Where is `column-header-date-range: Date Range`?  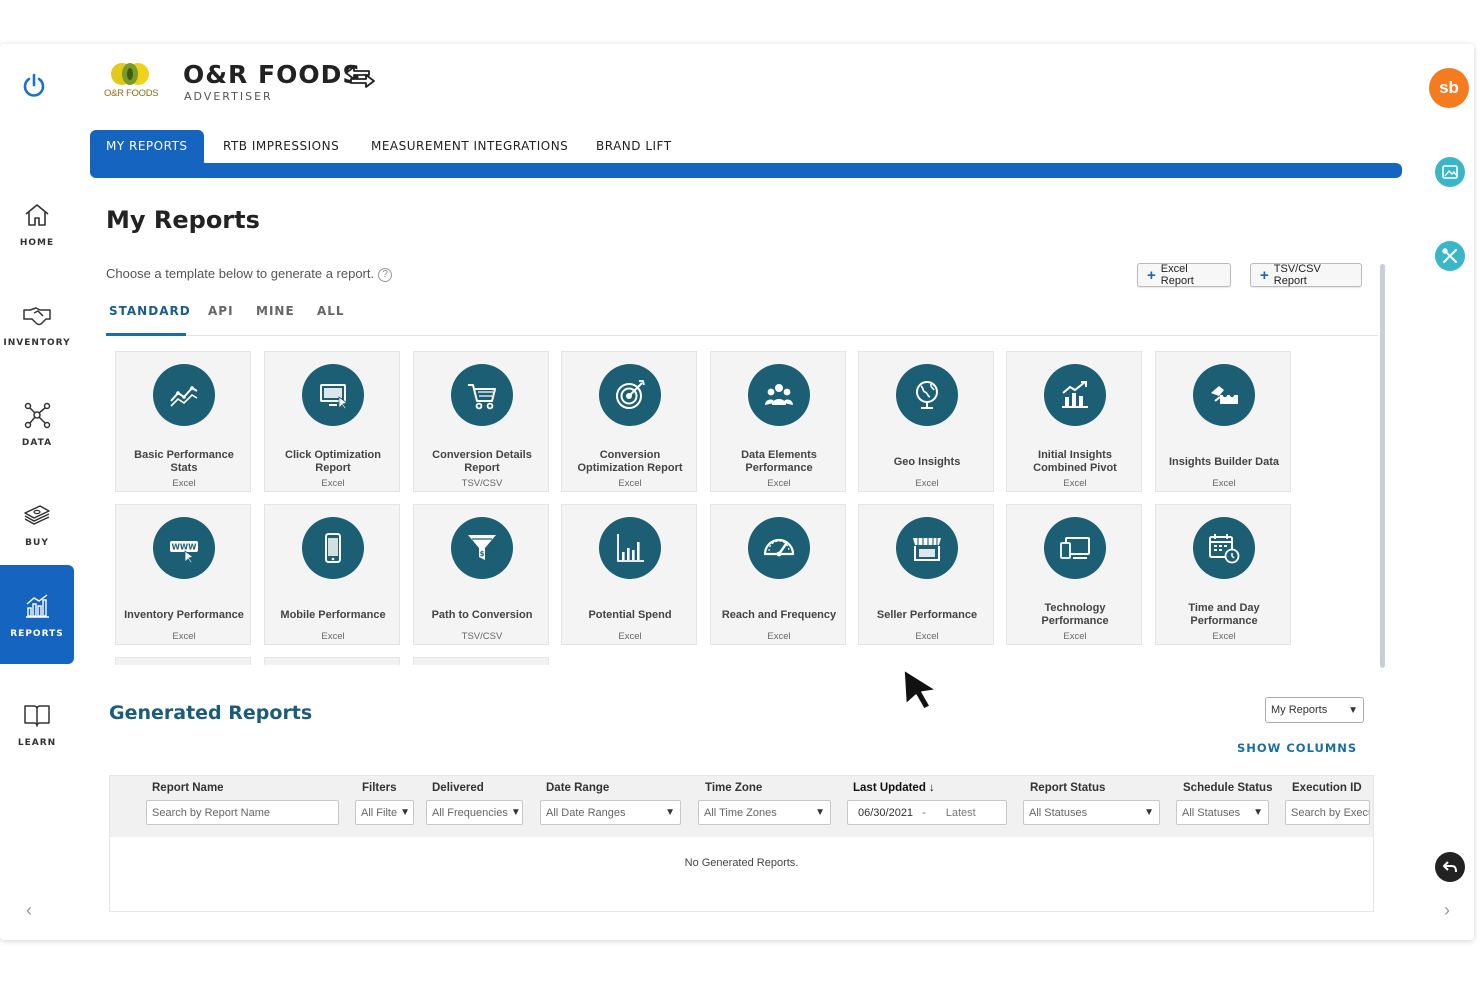 column-header-date-range: Date Range is located at coordinates (577, 788).